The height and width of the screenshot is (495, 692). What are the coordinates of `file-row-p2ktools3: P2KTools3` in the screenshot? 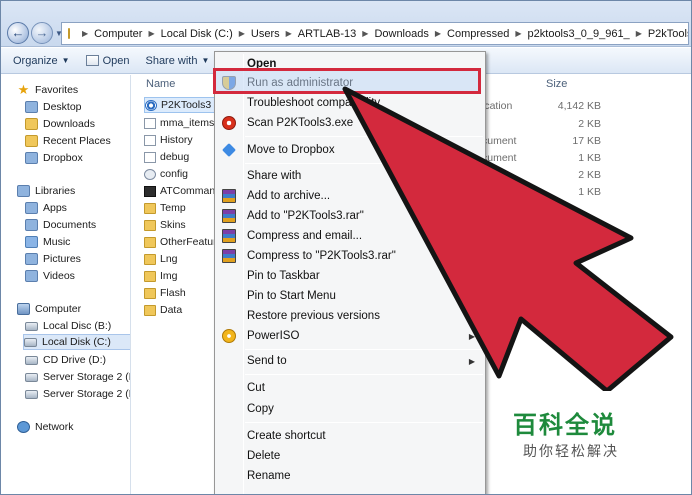 It's located at (180, 105).